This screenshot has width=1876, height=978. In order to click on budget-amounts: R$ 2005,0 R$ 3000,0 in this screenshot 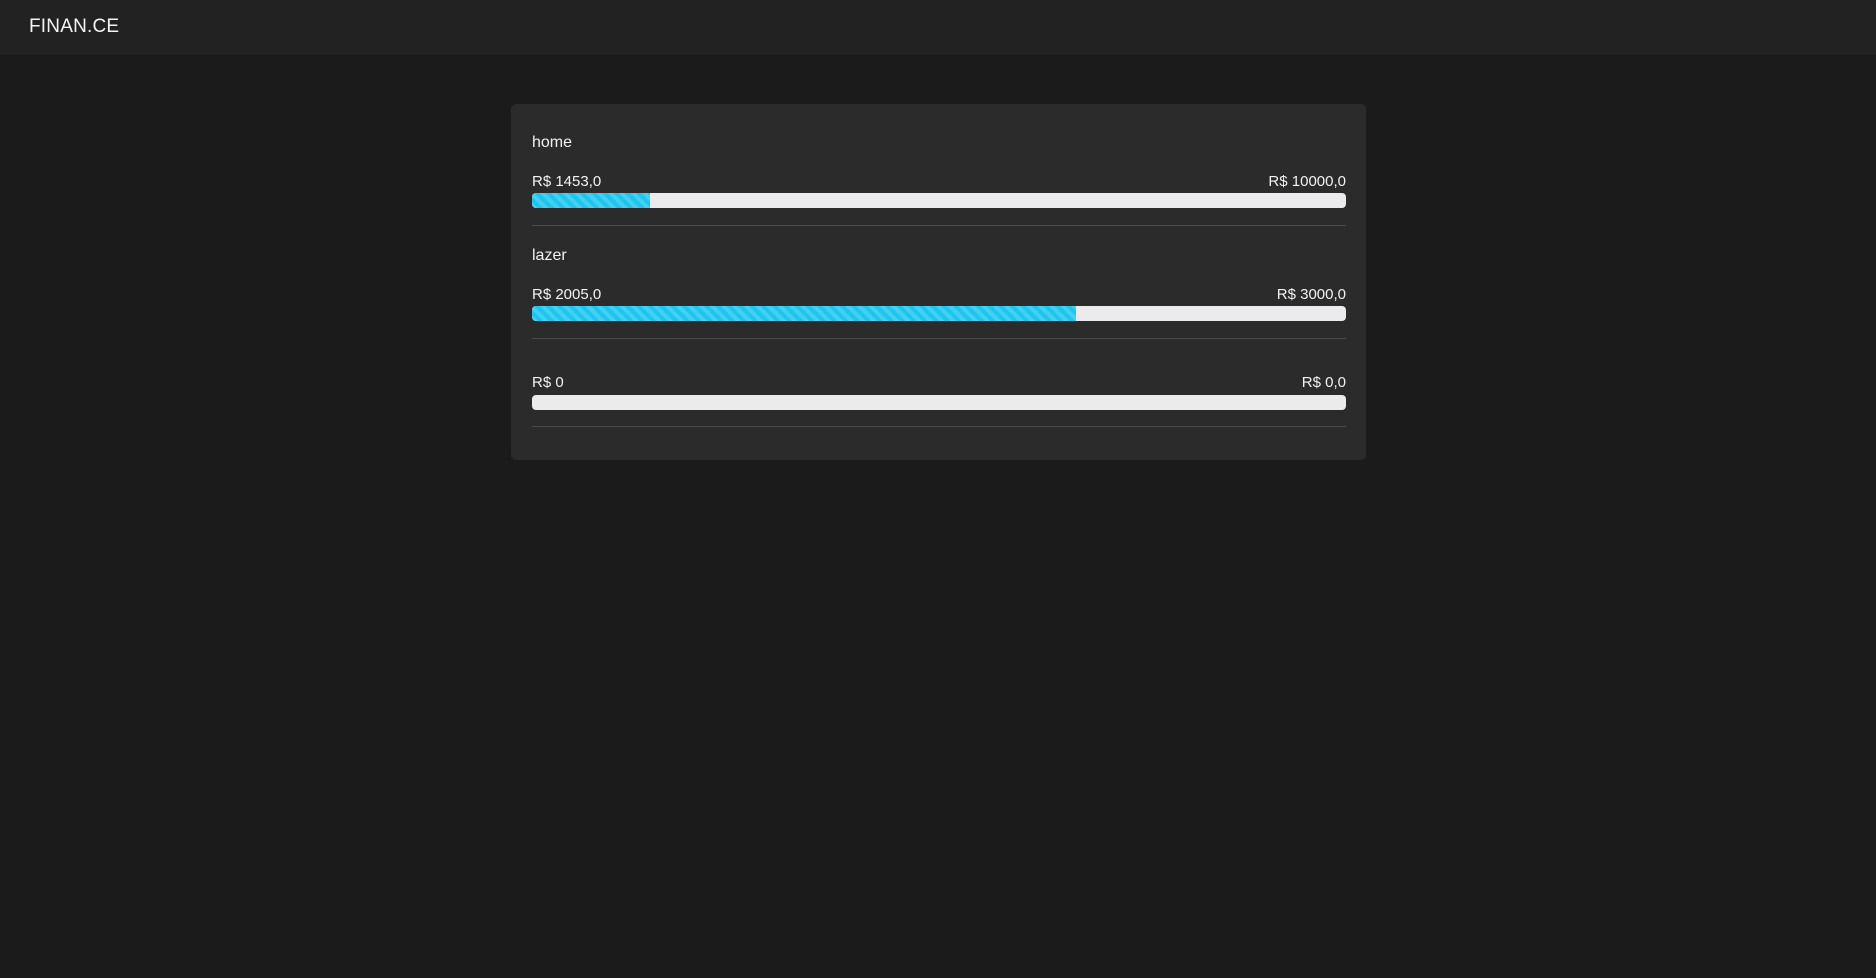, I will do `click(939, 296)`.